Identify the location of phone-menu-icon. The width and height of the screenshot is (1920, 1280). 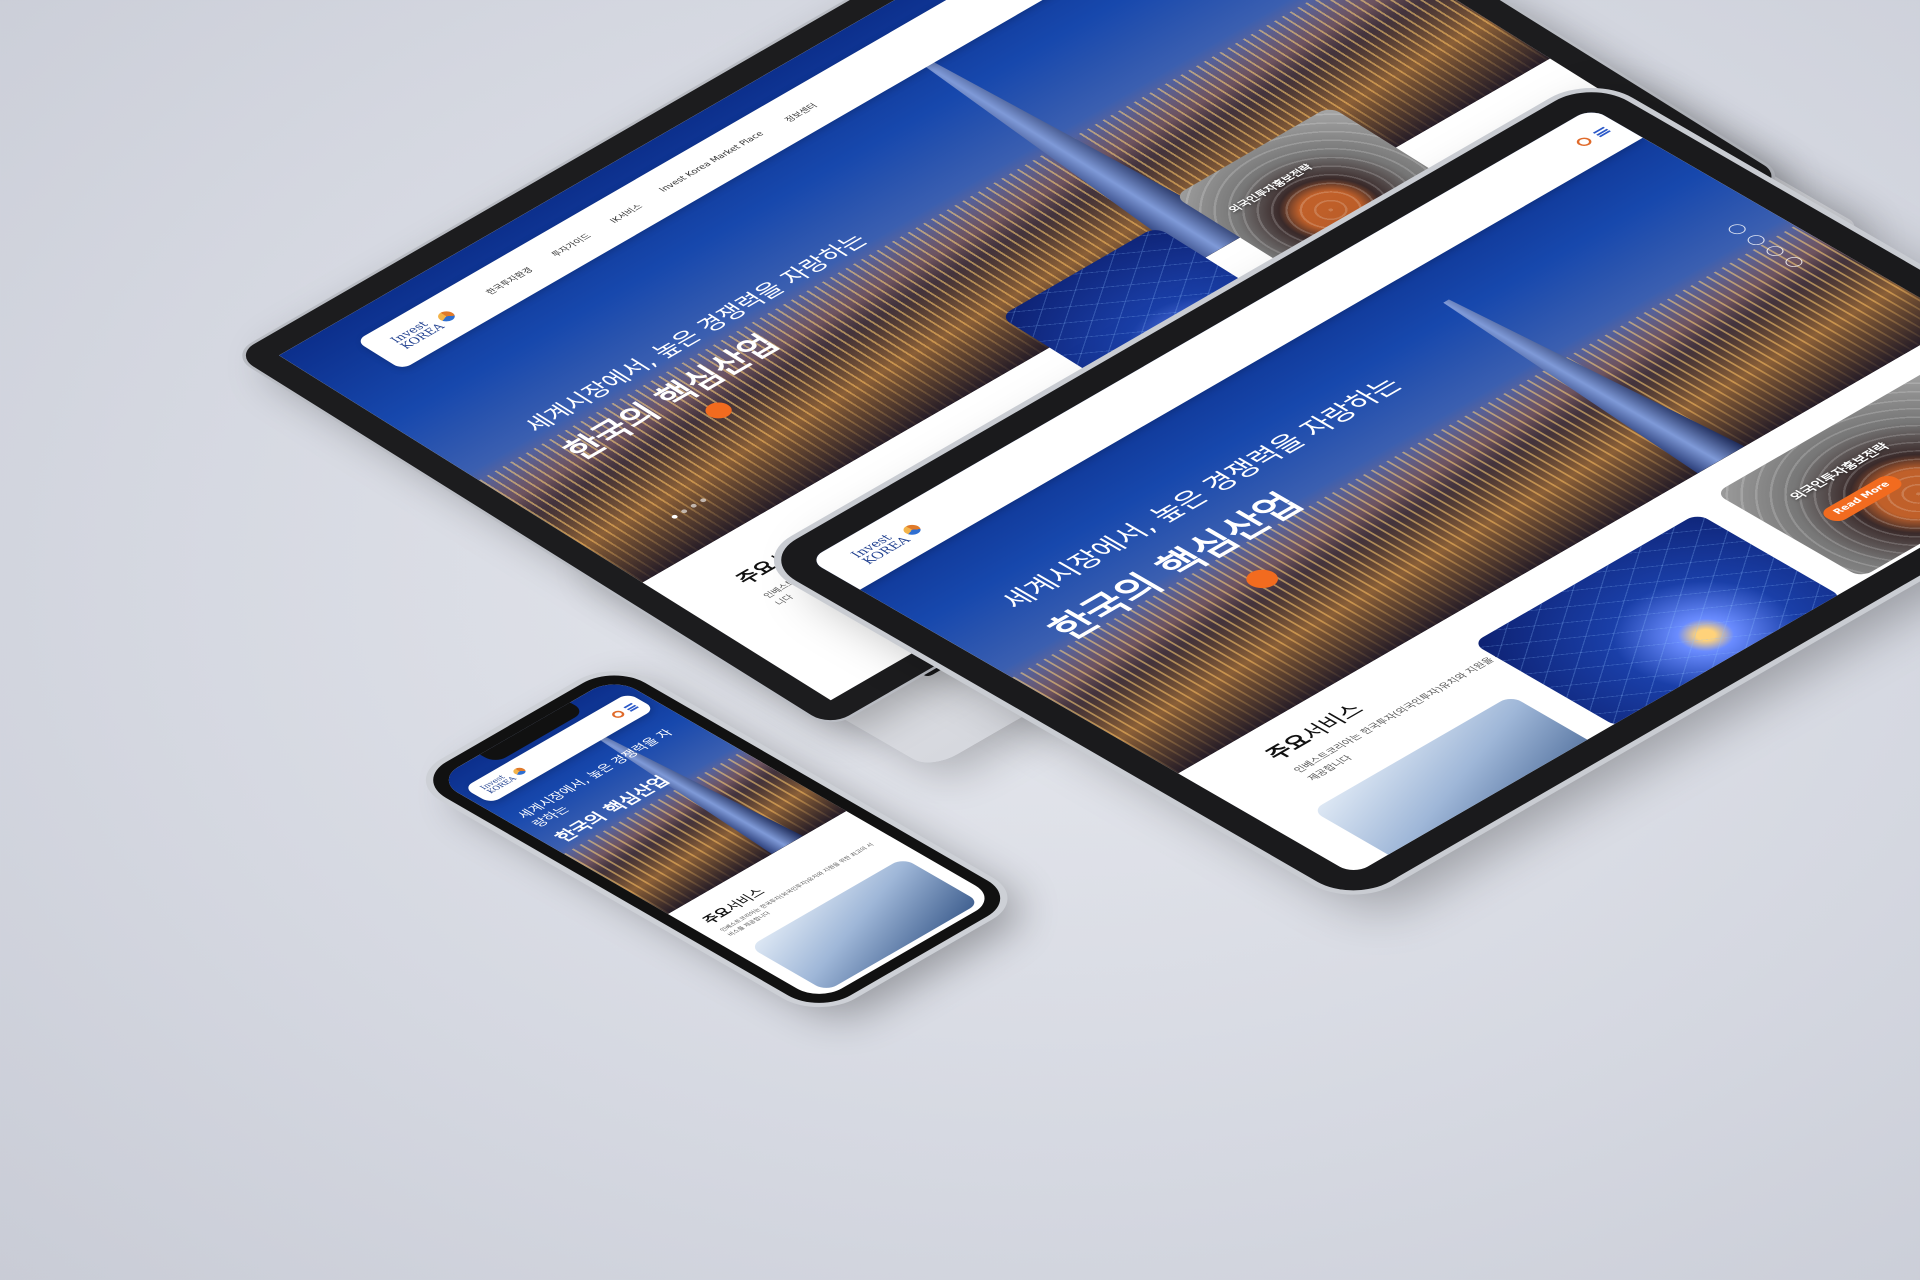
(630, 707).